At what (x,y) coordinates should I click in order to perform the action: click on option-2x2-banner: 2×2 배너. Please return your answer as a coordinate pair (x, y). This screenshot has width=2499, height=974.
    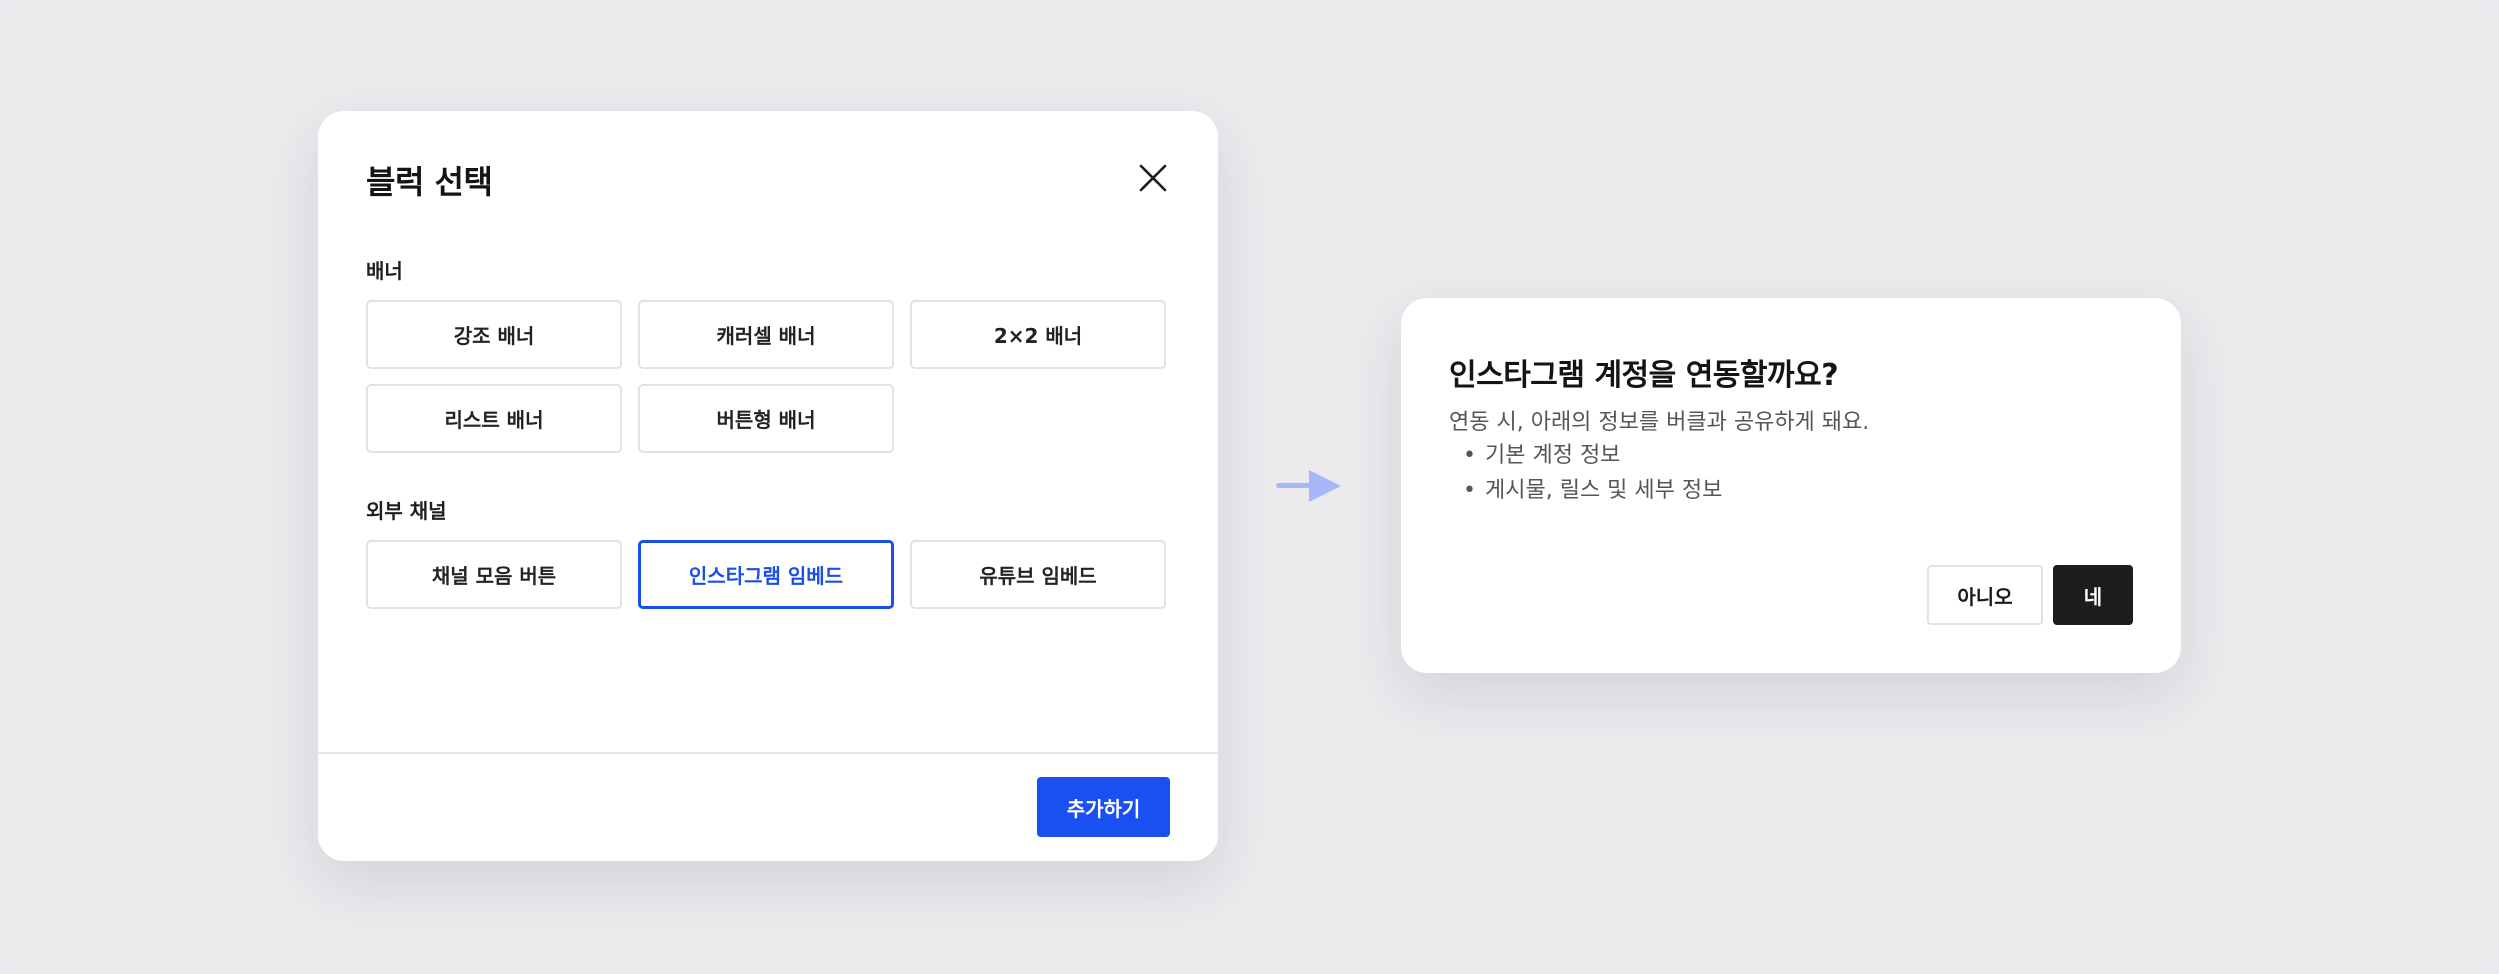
    Looking at the image, I should click on (1038, 334).